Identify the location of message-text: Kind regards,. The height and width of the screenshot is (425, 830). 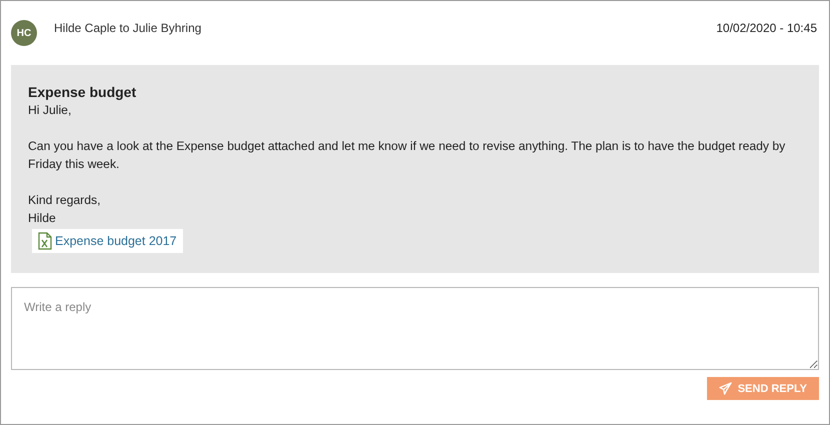
(65, 200).